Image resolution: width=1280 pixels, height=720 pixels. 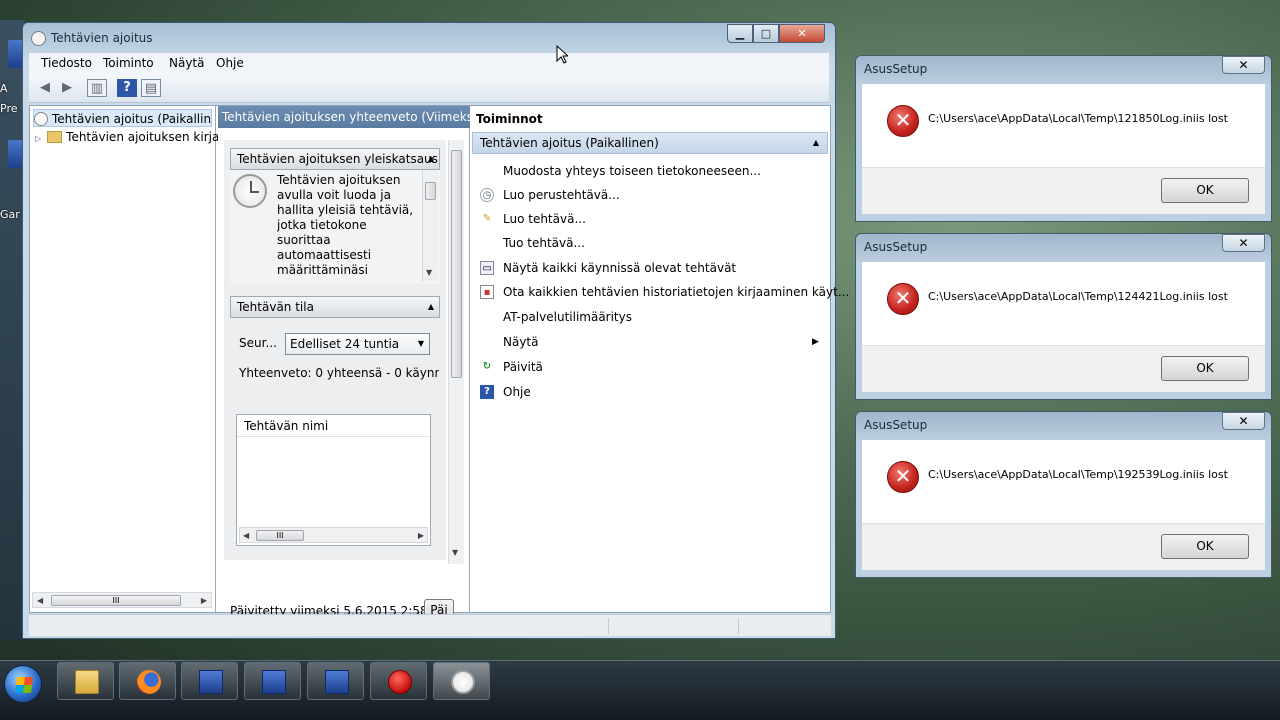 I want to click on overview-section-header: Tehtävien ajoituksen yleiskatsaus ▲, so click(x=335, y=159).